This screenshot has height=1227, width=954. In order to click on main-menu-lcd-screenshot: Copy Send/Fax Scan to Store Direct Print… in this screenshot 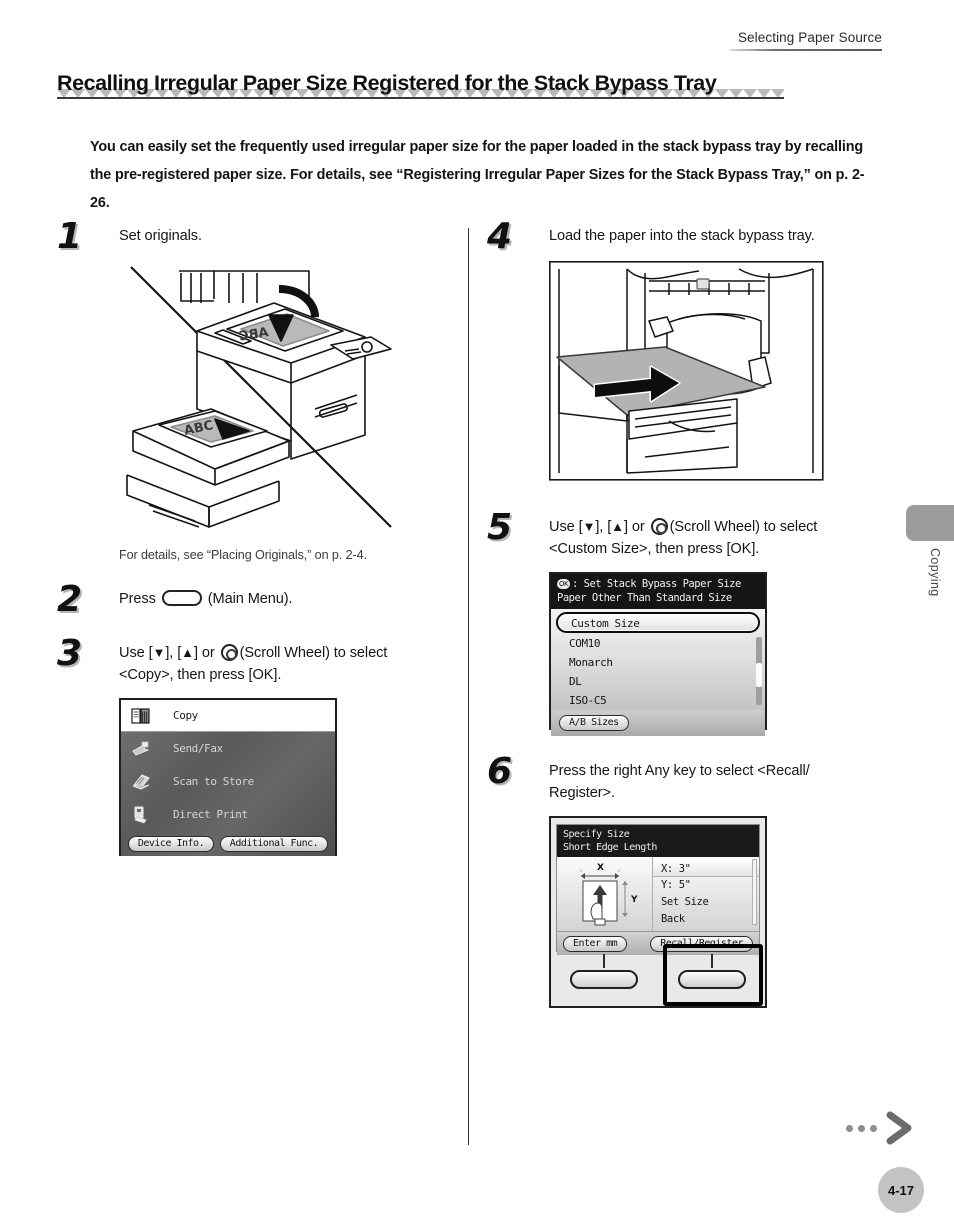, I will do `click(228, 777)`.